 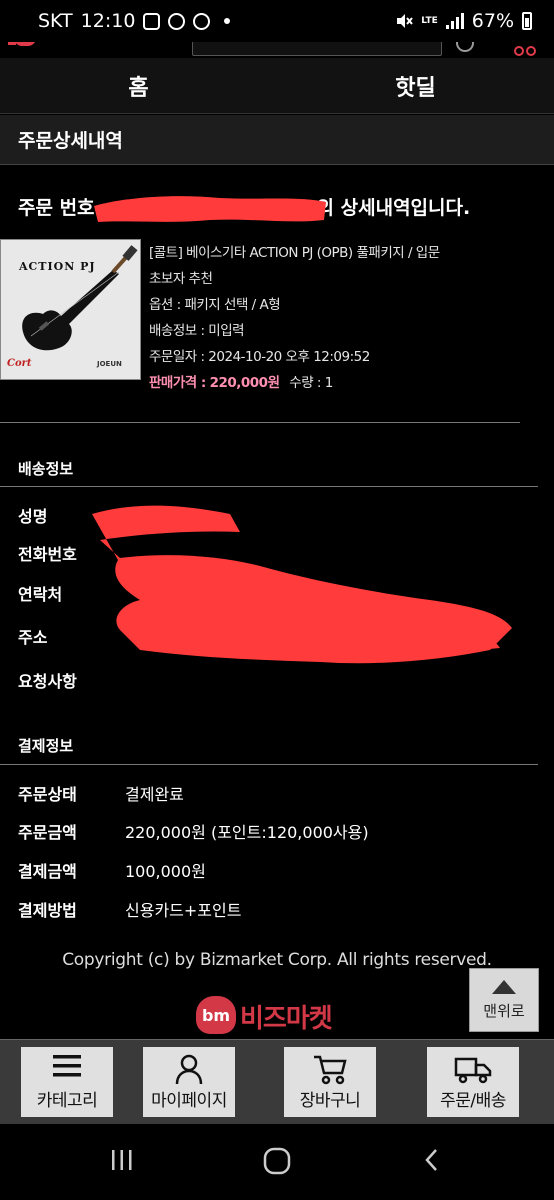 What do you see at coordinates (330, 1101) in the screenshot?
I see `bottom-tab-label: 장바구니` at bounding box center [330, 1101].